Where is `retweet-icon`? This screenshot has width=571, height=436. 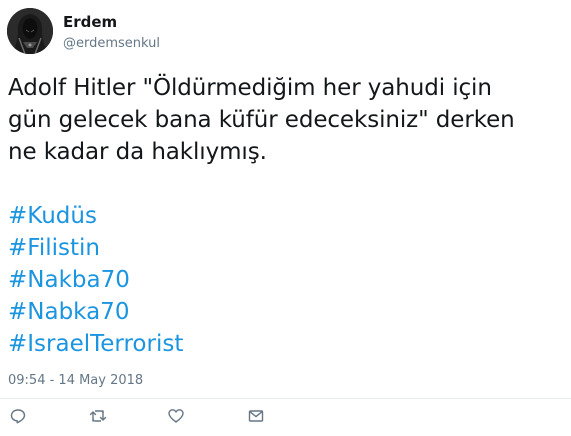
retweet-icon is located at coordinates (98, 416).